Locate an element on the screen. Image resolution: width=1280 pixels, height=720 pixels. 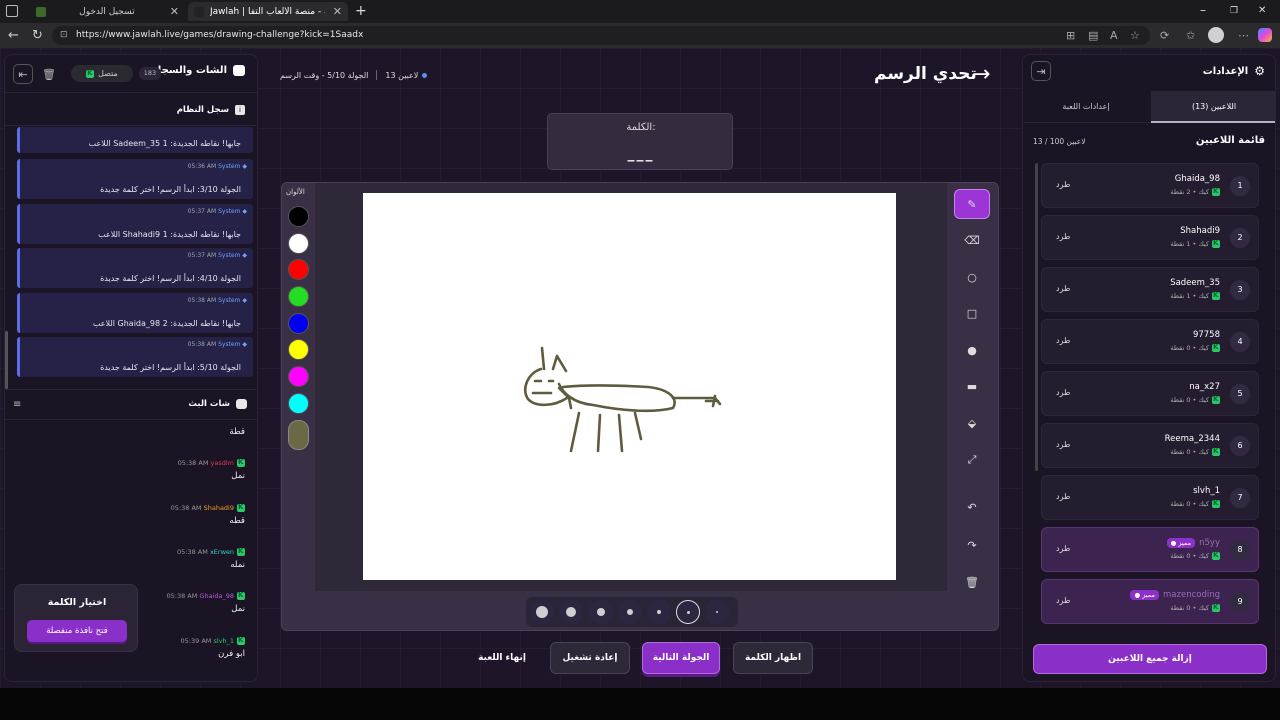
color-swatch-white is located at coordinates (298, 243).